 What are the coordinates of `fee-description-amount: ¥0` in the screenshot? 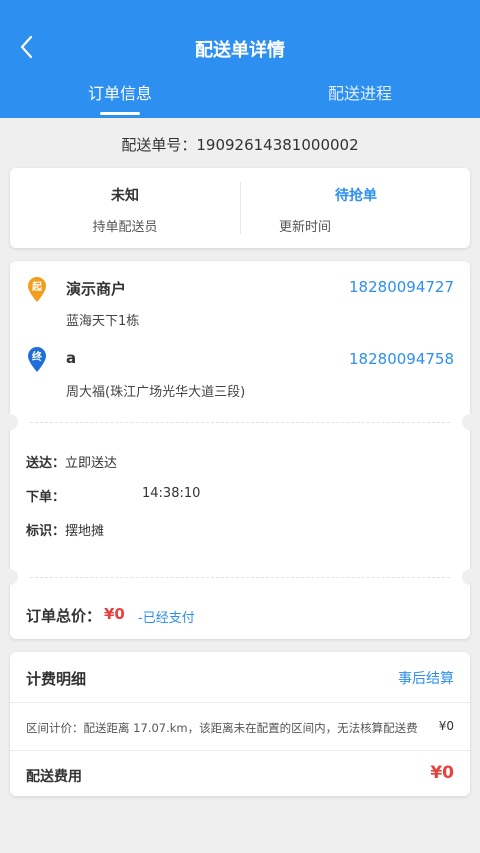 It's located at (446, 726).